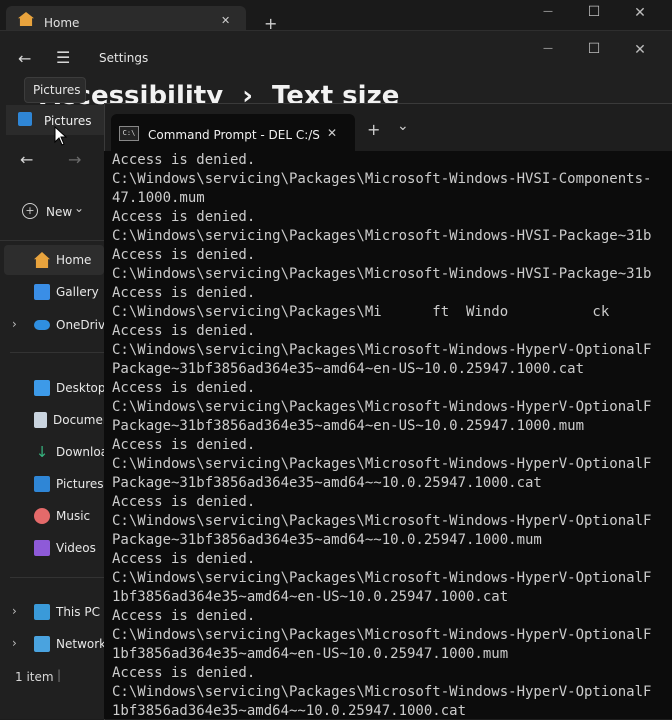 The width and height of the screenshot is (672, 720). I want to click on toolbar-divider, so click(52, 240).